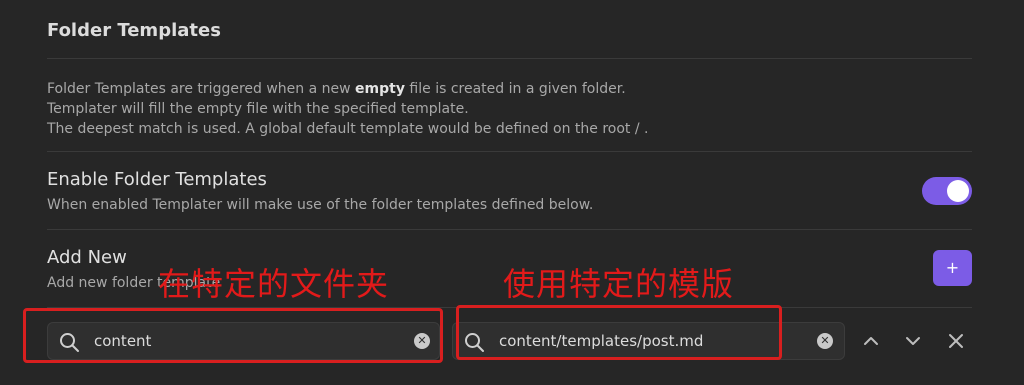 This screenshot has width=1024, height=385. What do you see at coordinates (274, 284) in the screenshot?
I see `folder-annotation-label: 在特定的文件夹` at bounding box center [274, 284].